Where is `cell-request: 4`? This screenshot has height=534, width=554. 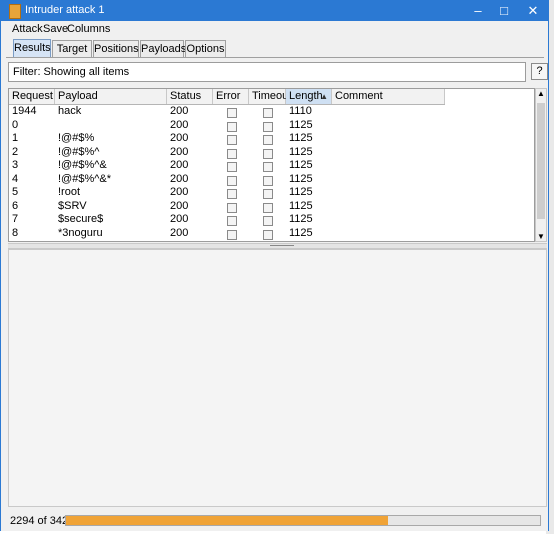 cell-request: 4 is located at coordinates (15, 178).